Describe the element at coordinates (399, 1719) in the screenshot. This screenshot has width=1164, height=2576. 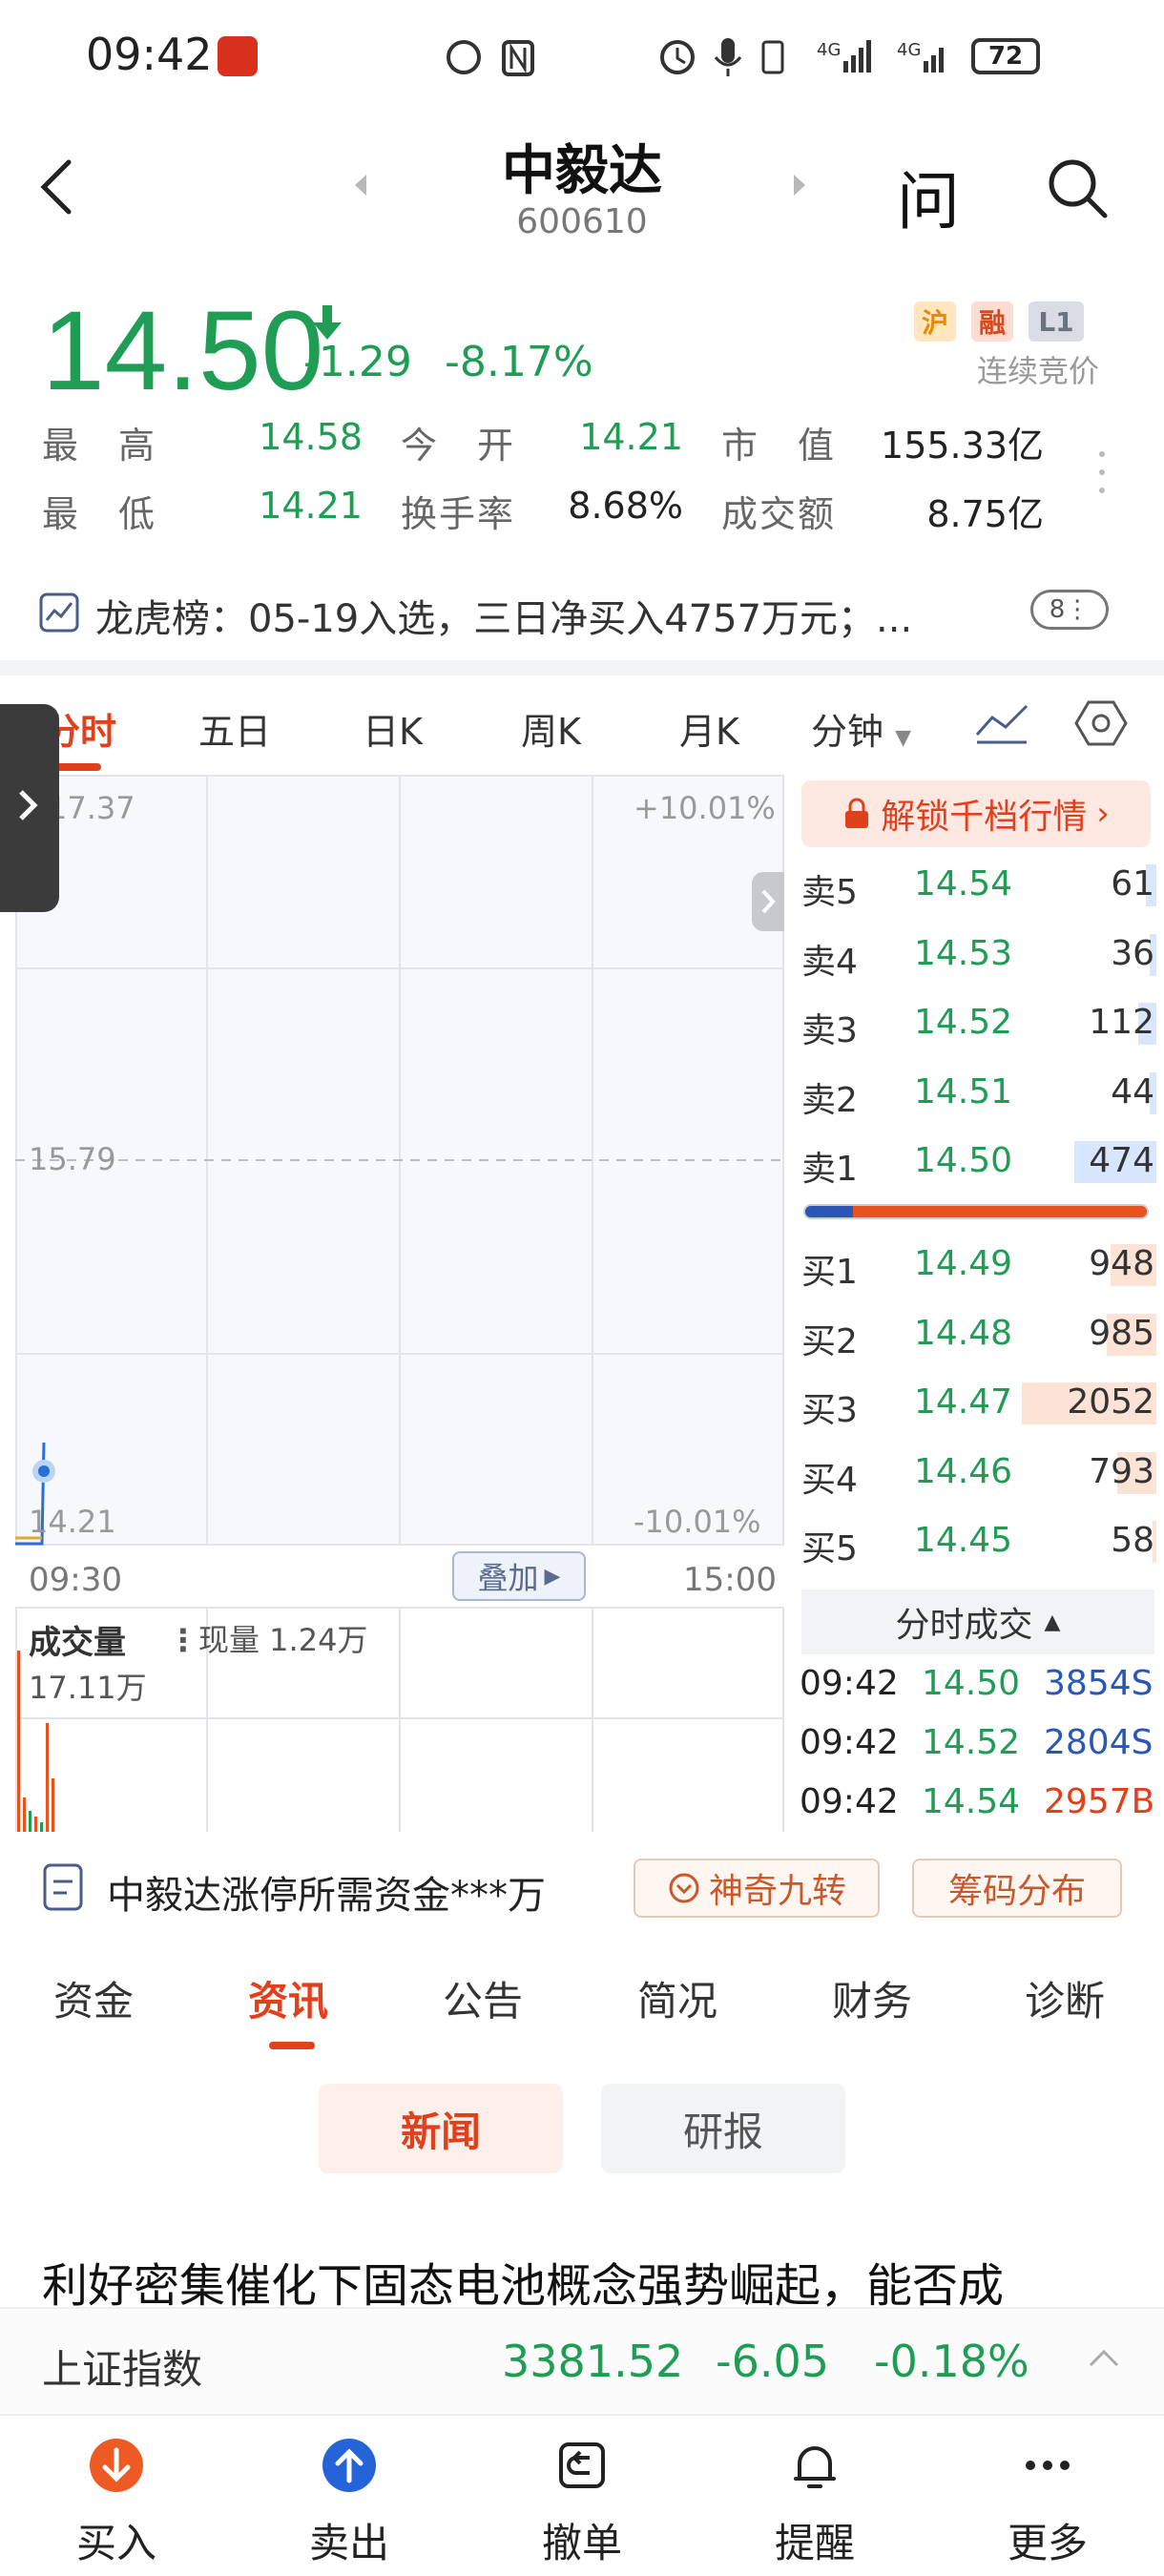
I see `volume-chart` at that location.